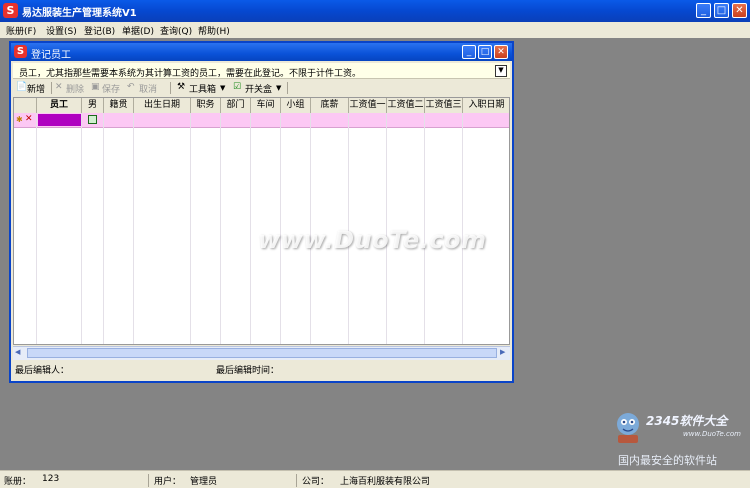 This screenshot has height=488, width=750. I want to click on menu-register: 登记(B), so click(99, 30).